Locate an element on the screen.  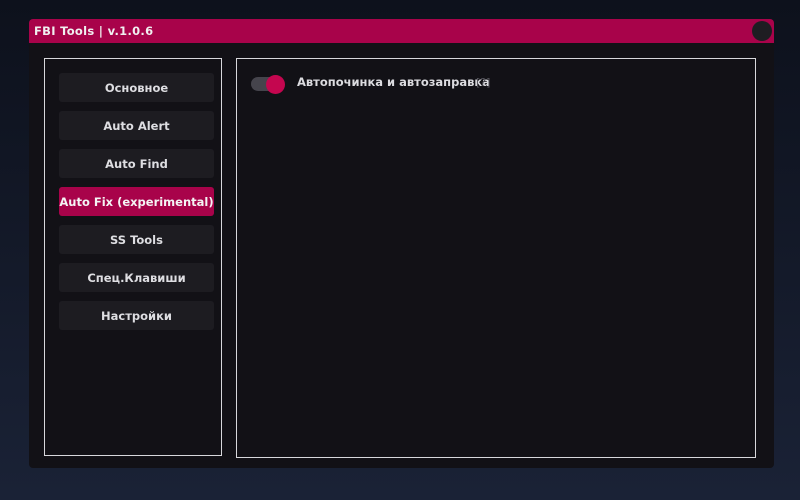
sidebar-item-ss-tools: SS Tools is located at coordinates (136, 239).